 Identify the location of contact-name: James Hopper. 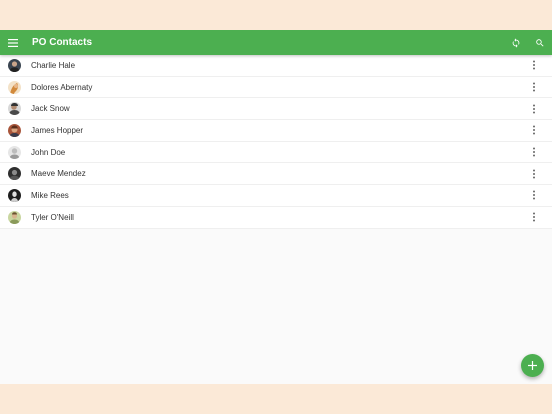
(57, 130).